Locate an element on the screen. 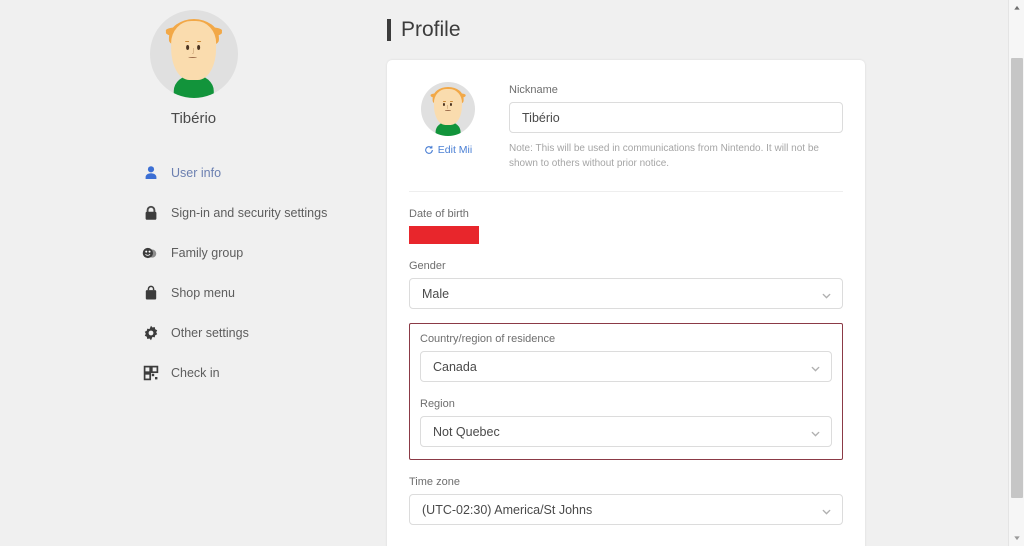 This screenshot has width=1024, height=546. edit-mii-label: Edit Mii is located at coordinates (455, 150).